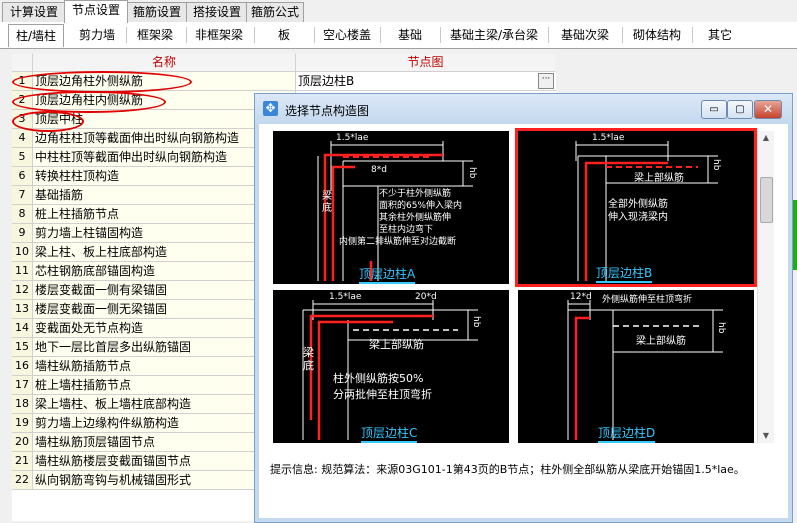  Describe the element at coordinates (379, 170) in the screenshot. I see `dim-label: 8*d` at that location.